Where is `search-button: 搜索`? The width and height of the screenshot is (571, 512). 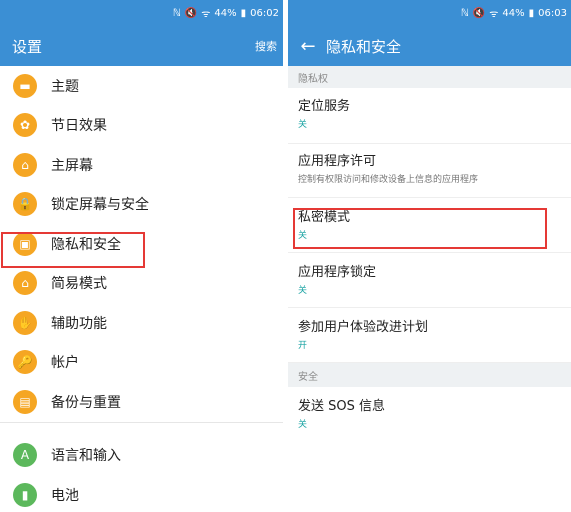
search-button: 搜索 is located at coordinates (266, 46).